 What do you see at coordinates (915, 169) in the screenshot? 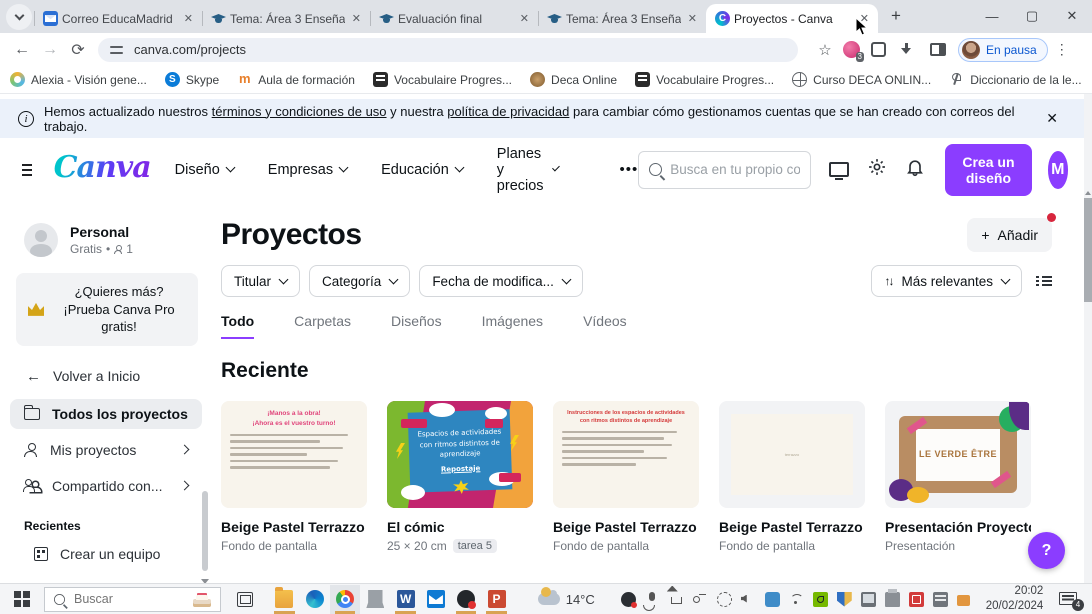
I see `bell-icon` at bounding box center [915, 169].